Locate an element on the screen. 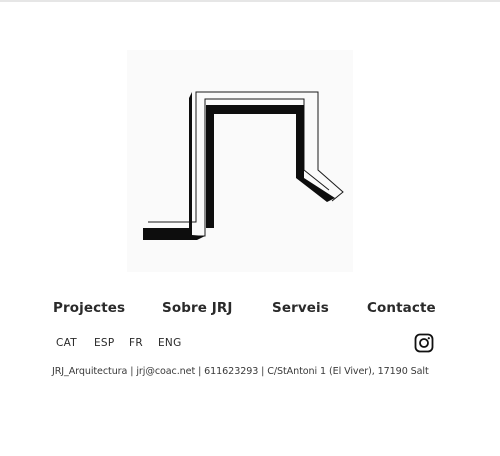 The image size is (500, 456). main-nav: Projectes Sobre JRJ Serveis Contacte is located at coordinates (250, 308).